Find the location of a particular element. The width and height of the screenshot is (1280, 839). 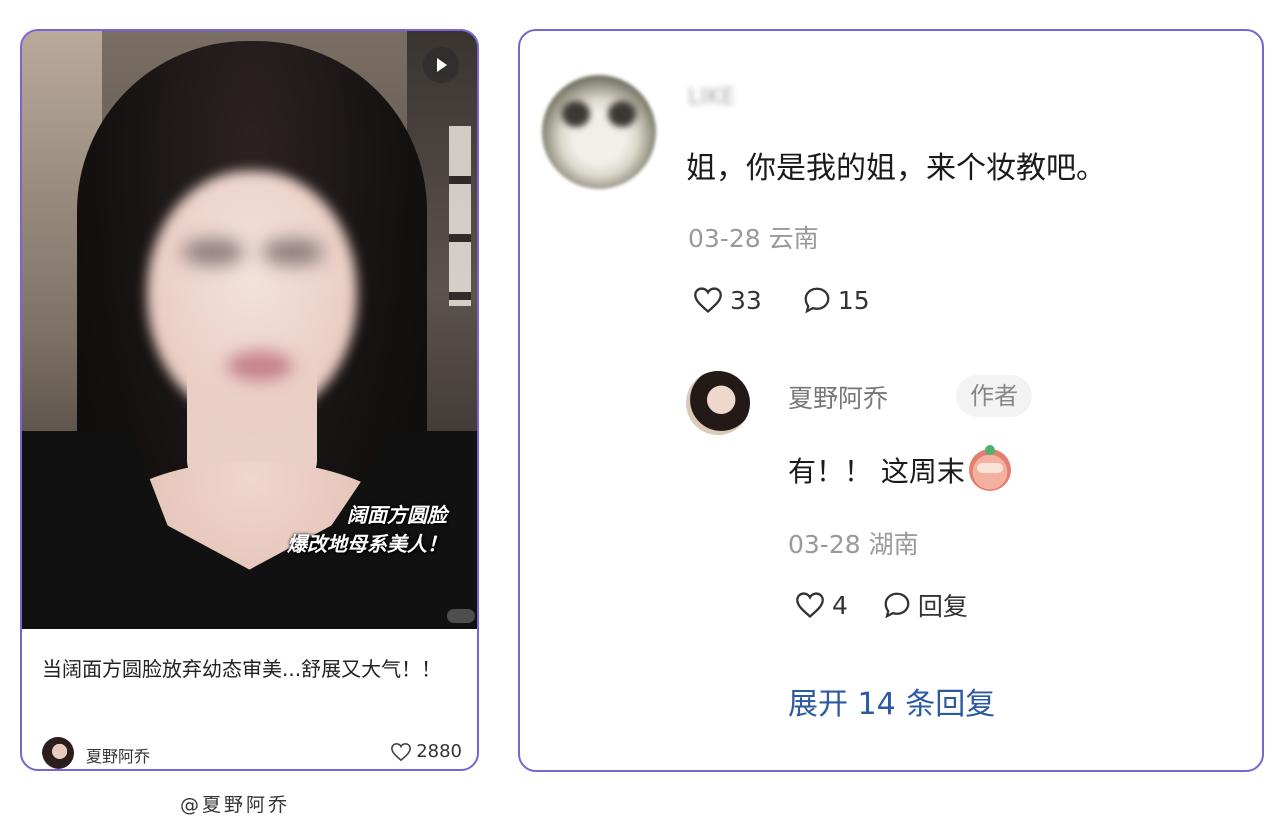

author-name: 夏野阿乔 is located at coordinates (118, 755).